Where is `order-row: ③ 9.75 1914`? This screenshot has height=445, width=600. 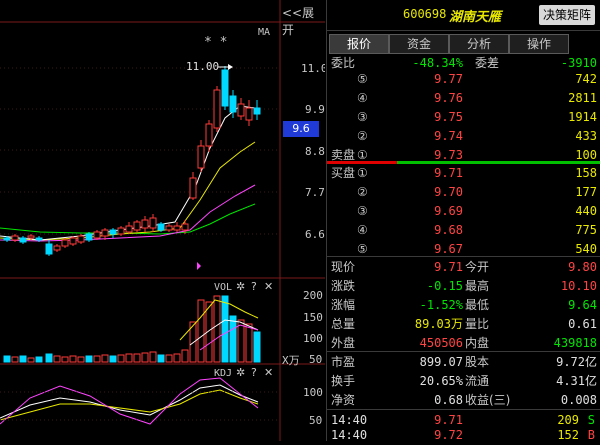
order-row: ③ 9.75 1914 is located at coordinates (463, 117).